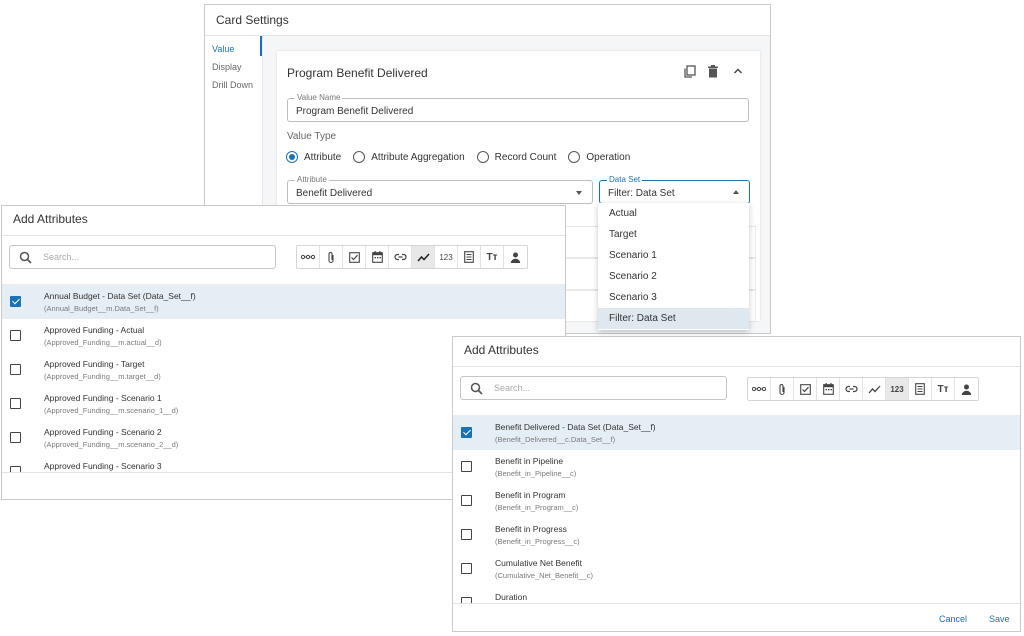  What do you see at coordinates (608, 157) in the screenshot?
I see `radio-label: Operation` at bounding box center [608, 157].